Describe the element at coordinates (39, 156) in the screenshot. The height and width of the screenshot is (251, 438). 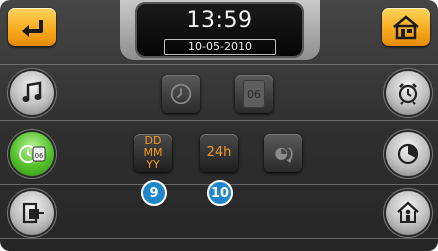
I see `calendar-day-text: 06` at that location.